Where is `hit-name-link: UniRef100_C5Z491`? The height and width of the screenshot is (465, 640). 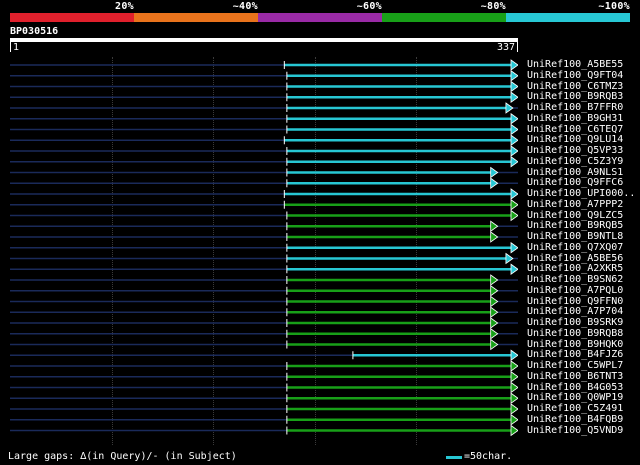
hit-name-link: UniRef100_C5Z491 is located at coordinates (575, 409).